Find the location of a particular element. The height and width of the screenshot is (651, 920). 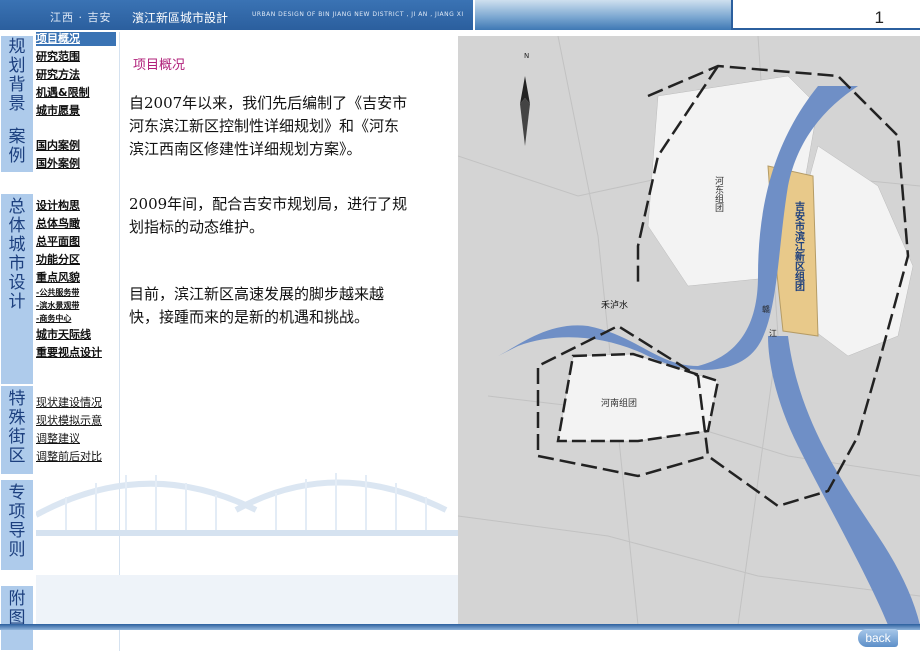

category-overall-design: 总体城市设计 is located at coordinates (17, 289).